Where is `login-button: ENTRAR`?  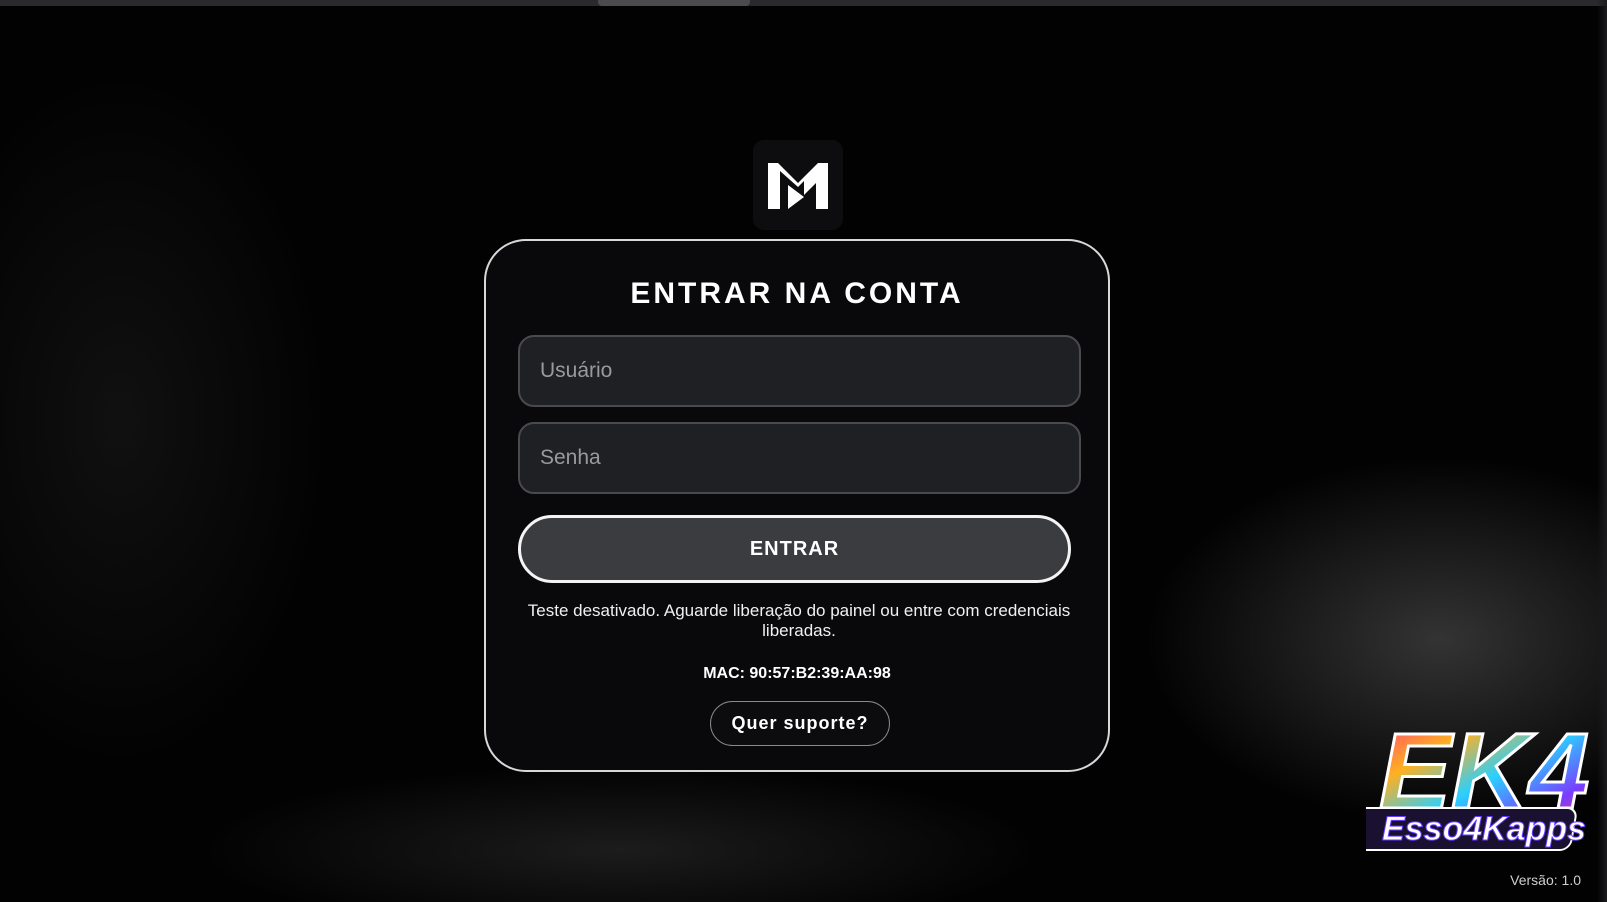 login-button: ENTRAR is located at coordinates (794, 549).